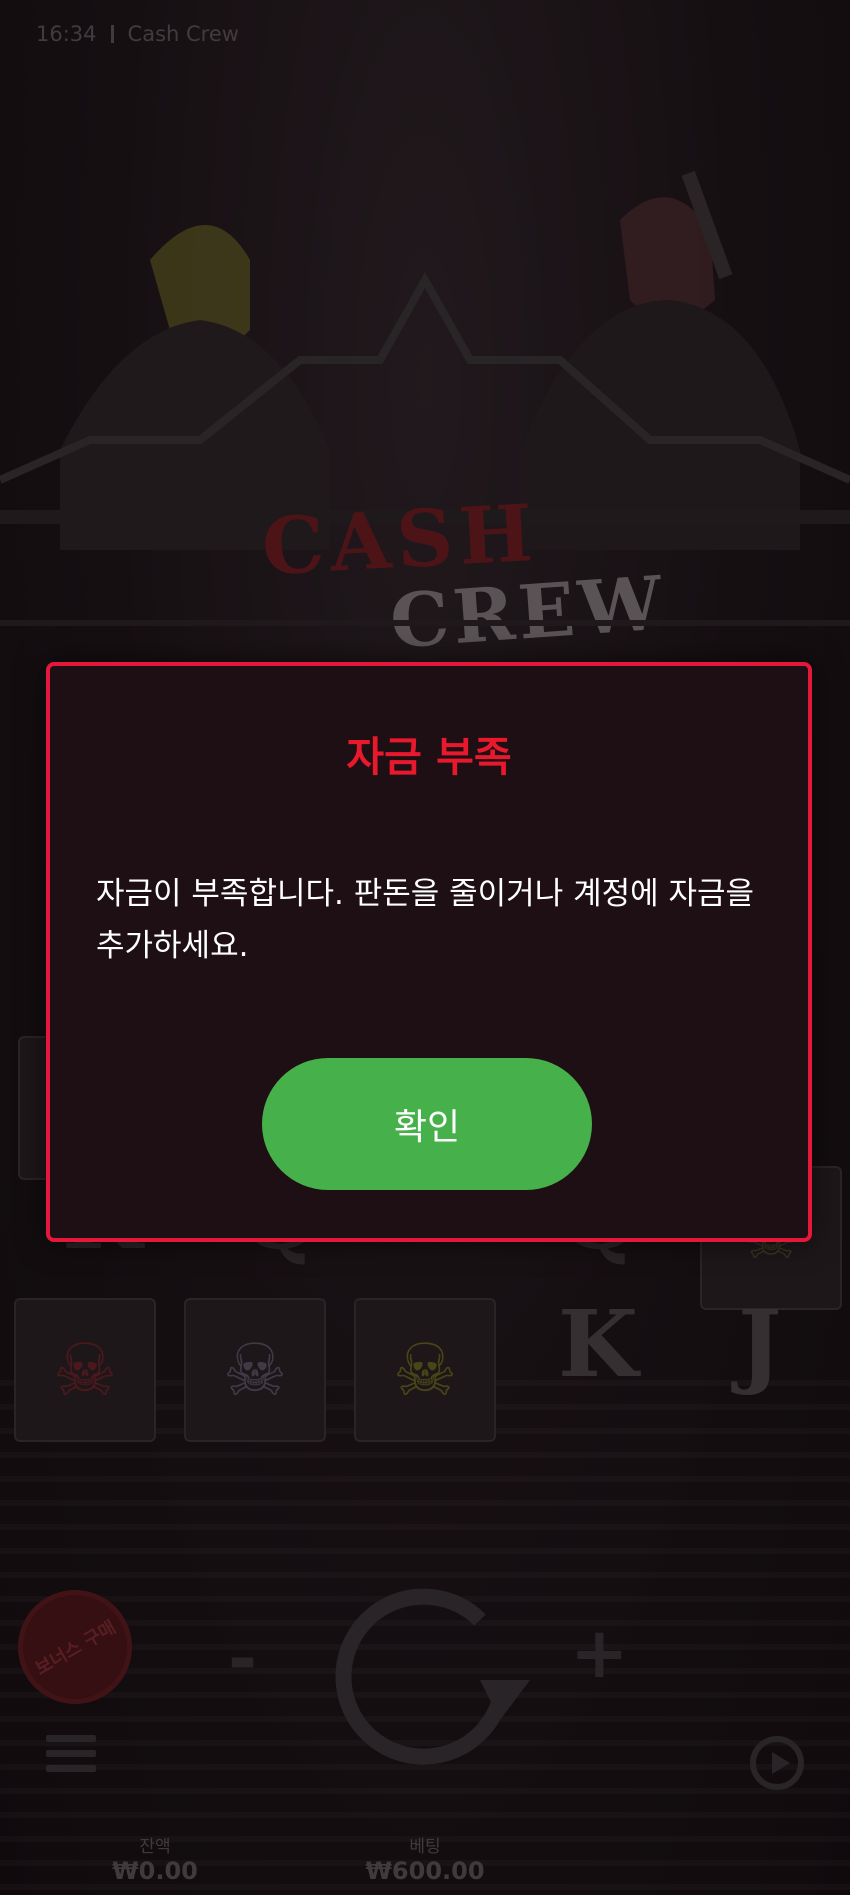  I want to click on confirm-button: 확인, so click(427, 1124).